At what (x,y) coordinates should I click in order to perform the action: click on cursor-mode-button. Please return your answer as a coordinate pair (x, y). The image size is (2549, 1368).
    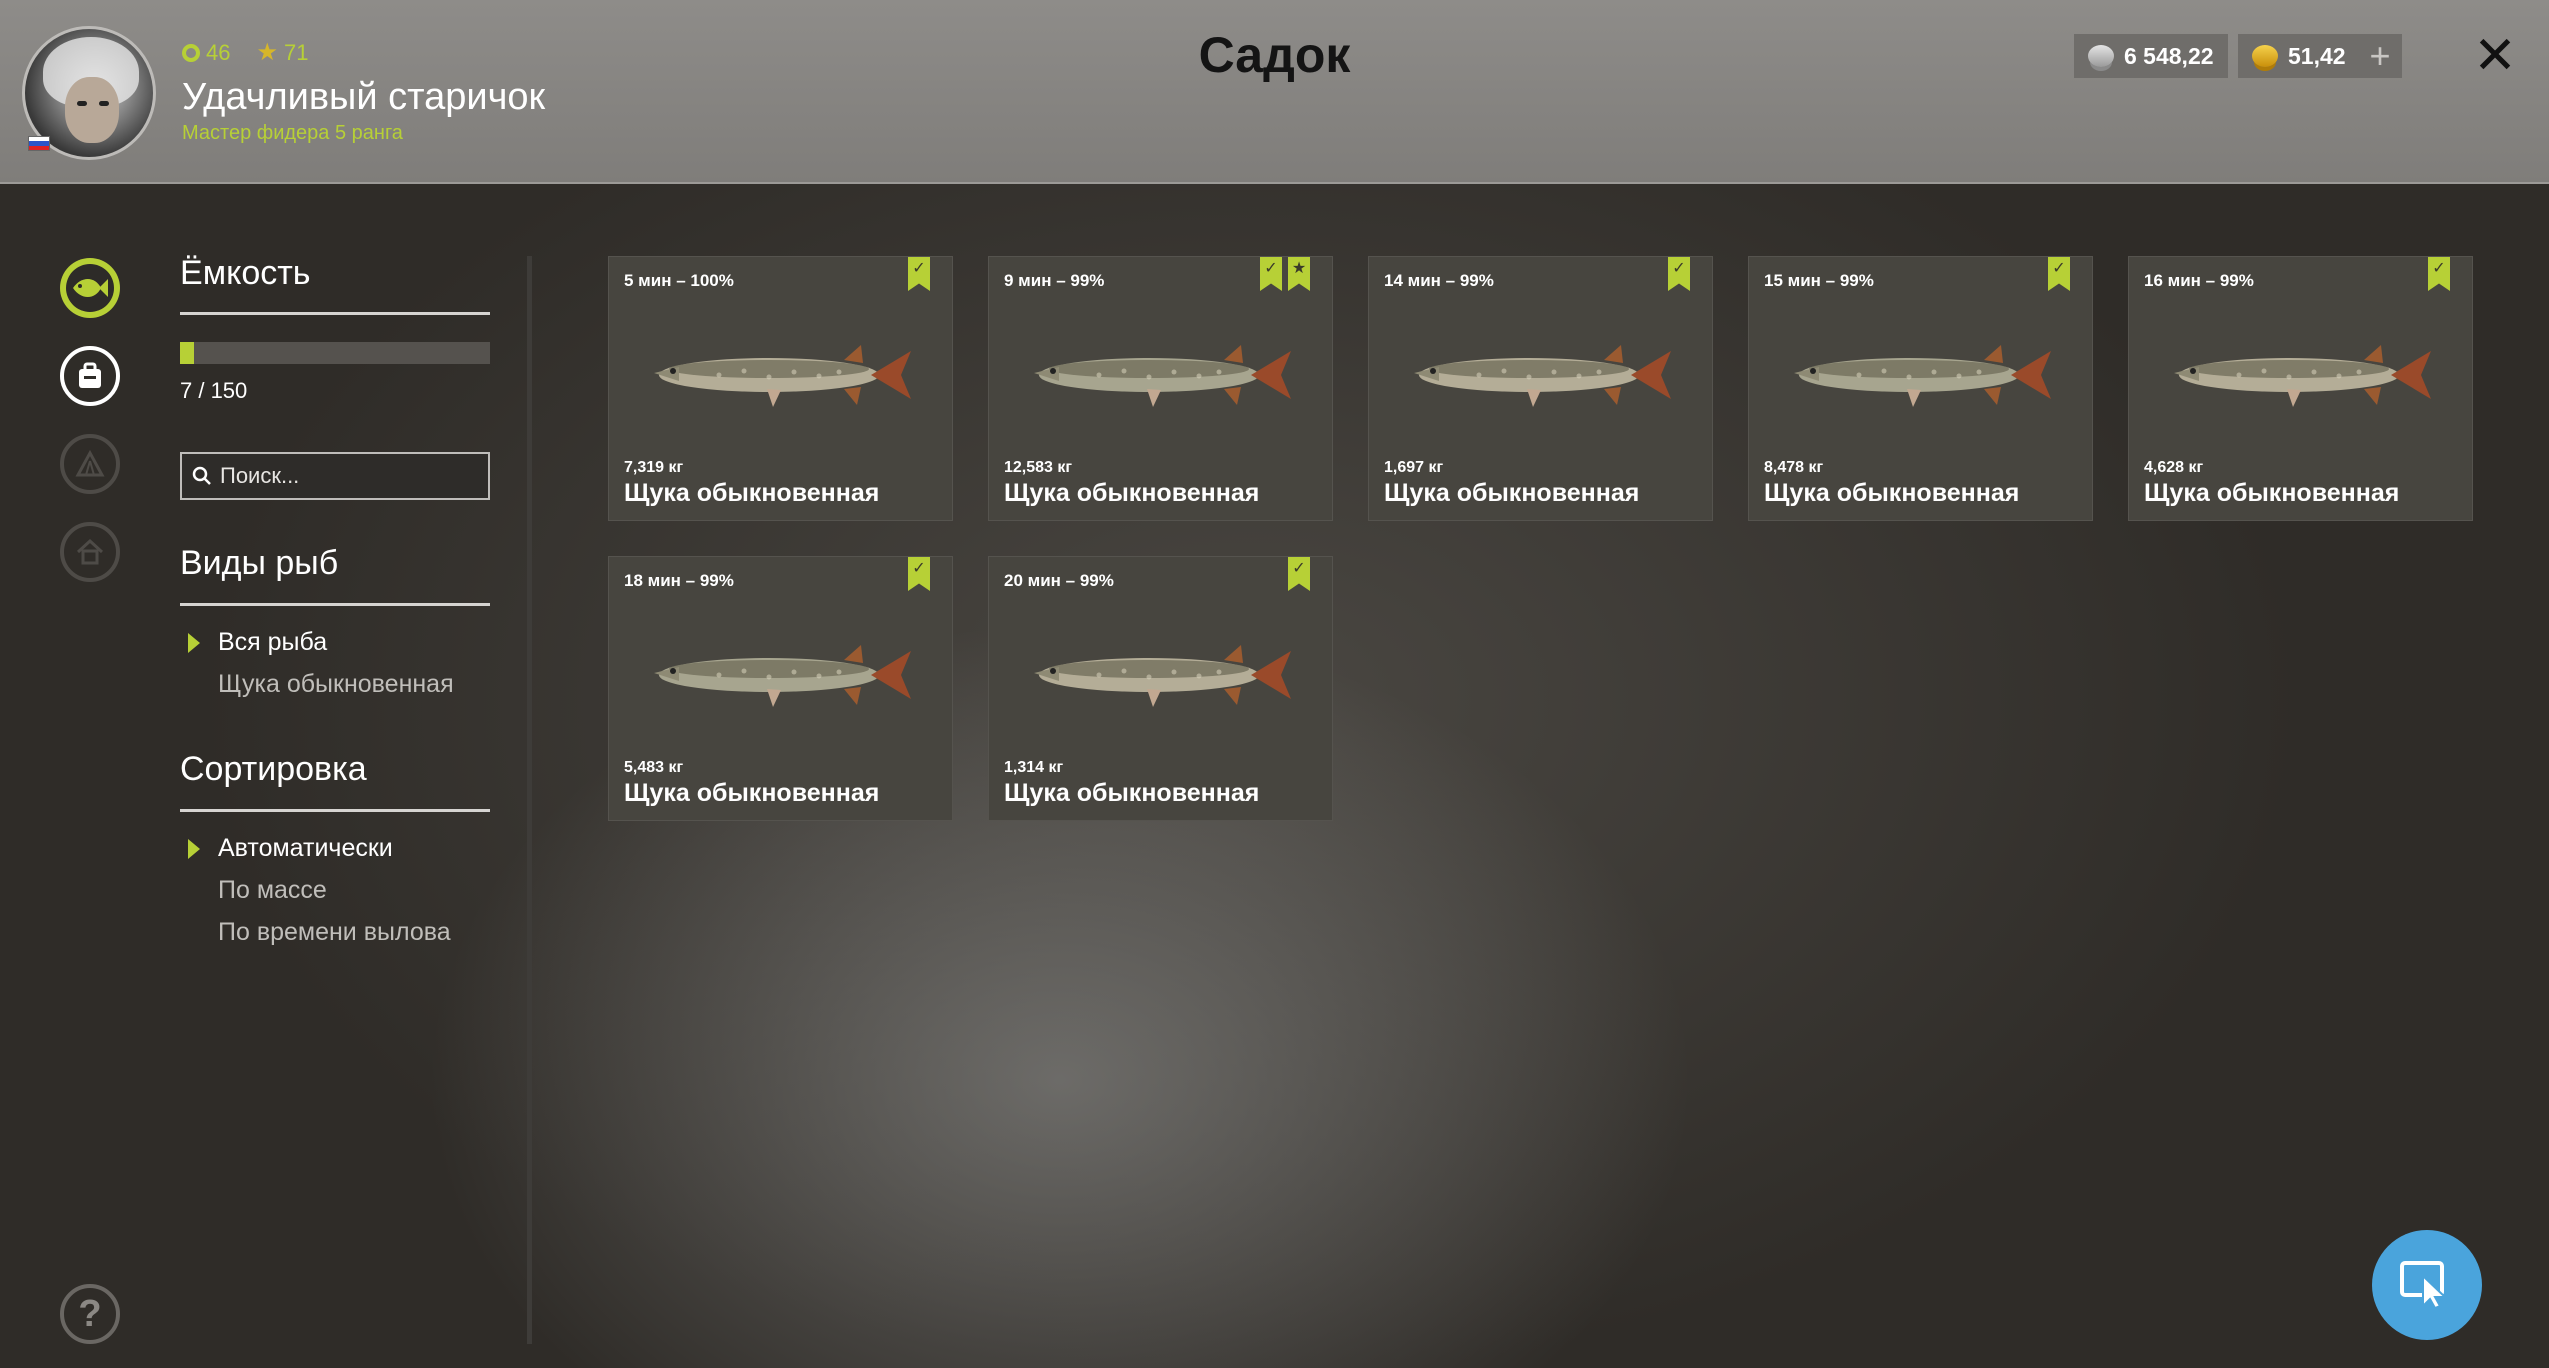
    Looking at the image, I should click on (2427, 1285).